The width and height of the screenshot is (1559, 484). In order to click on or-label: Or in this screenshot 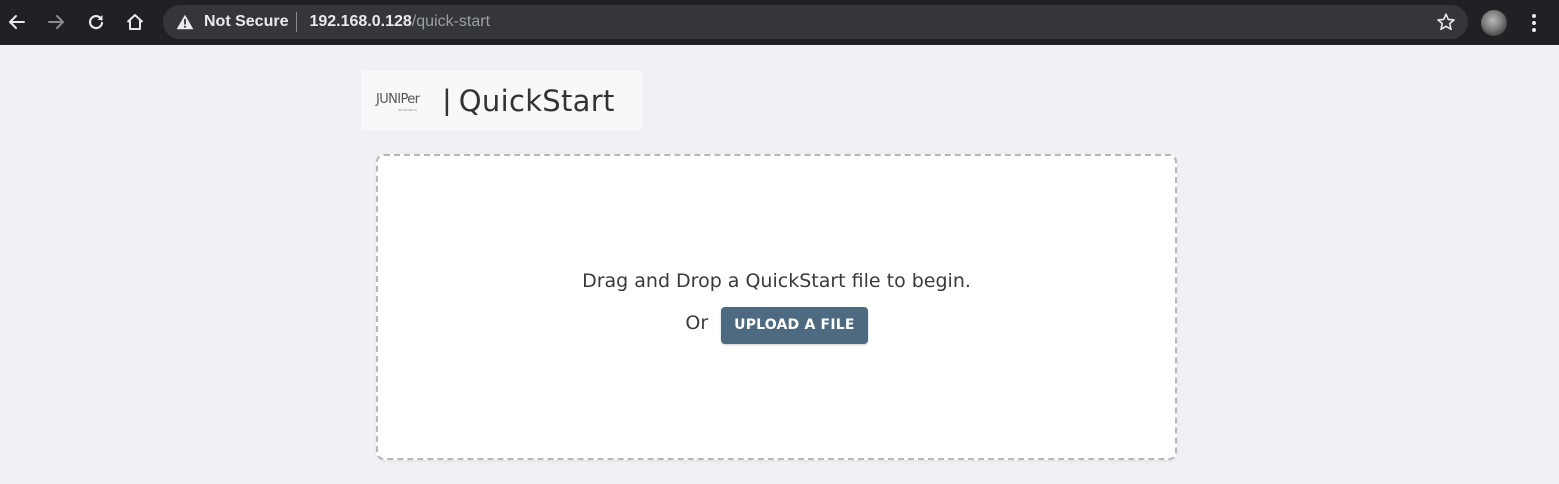, I will do `click(697, 322)`.